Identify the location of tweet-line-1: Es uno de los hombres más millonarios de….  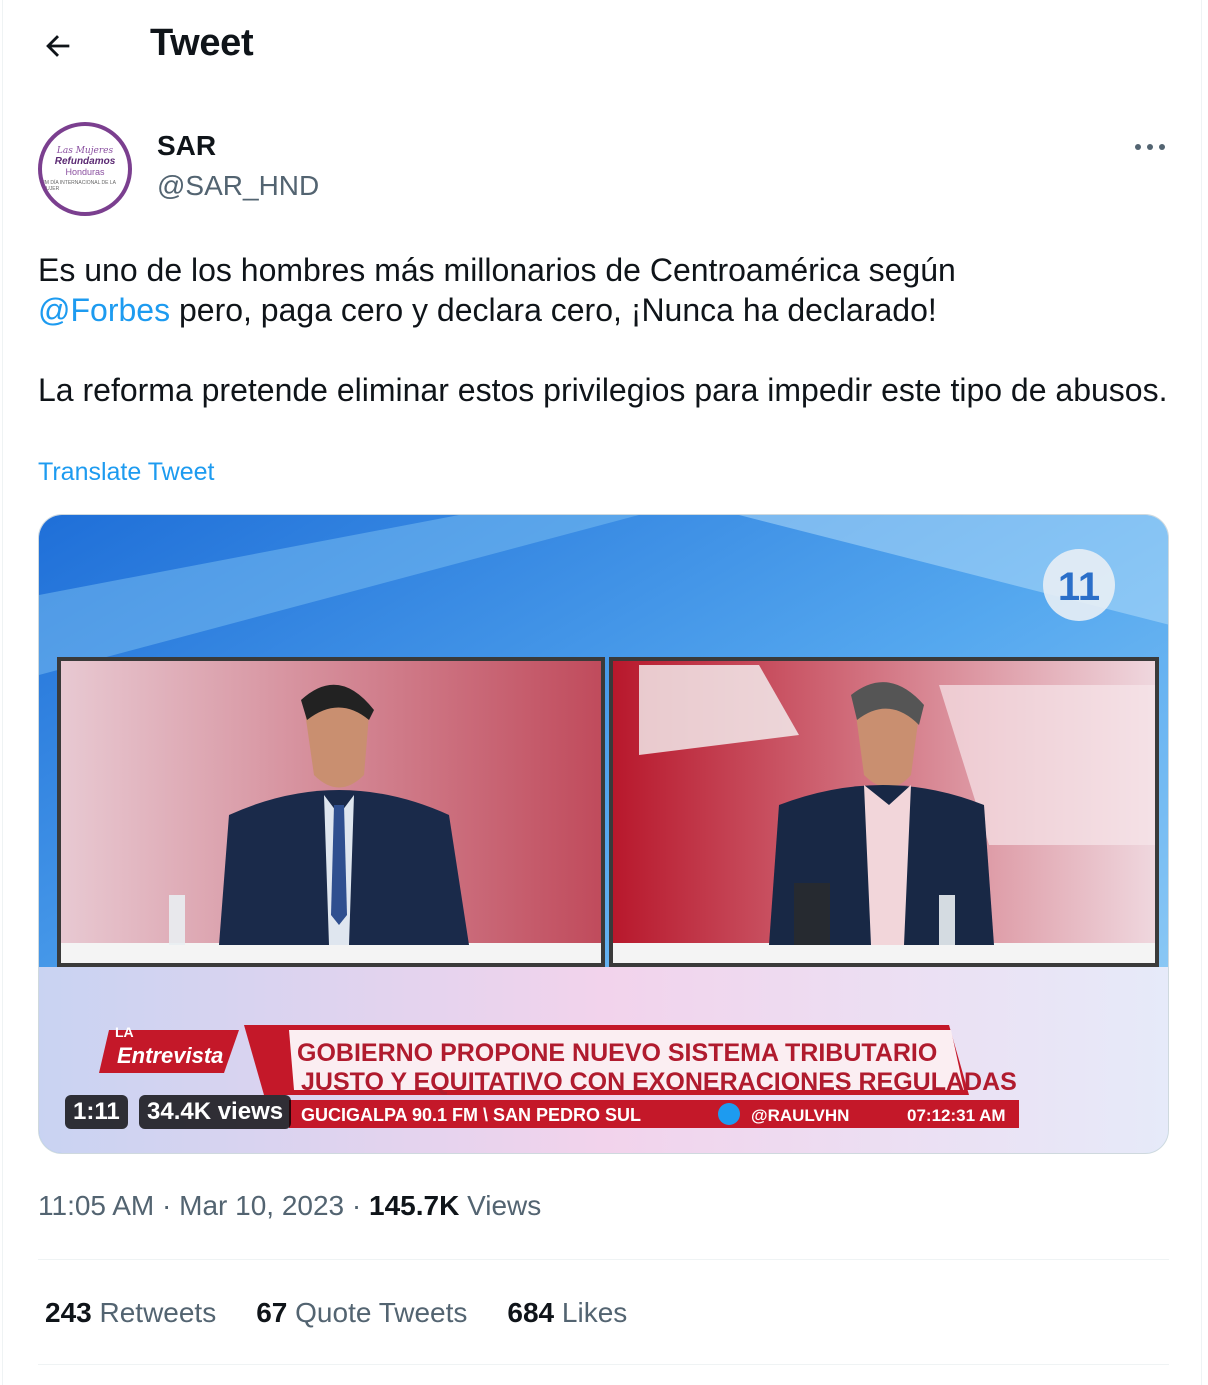
(497, 270).